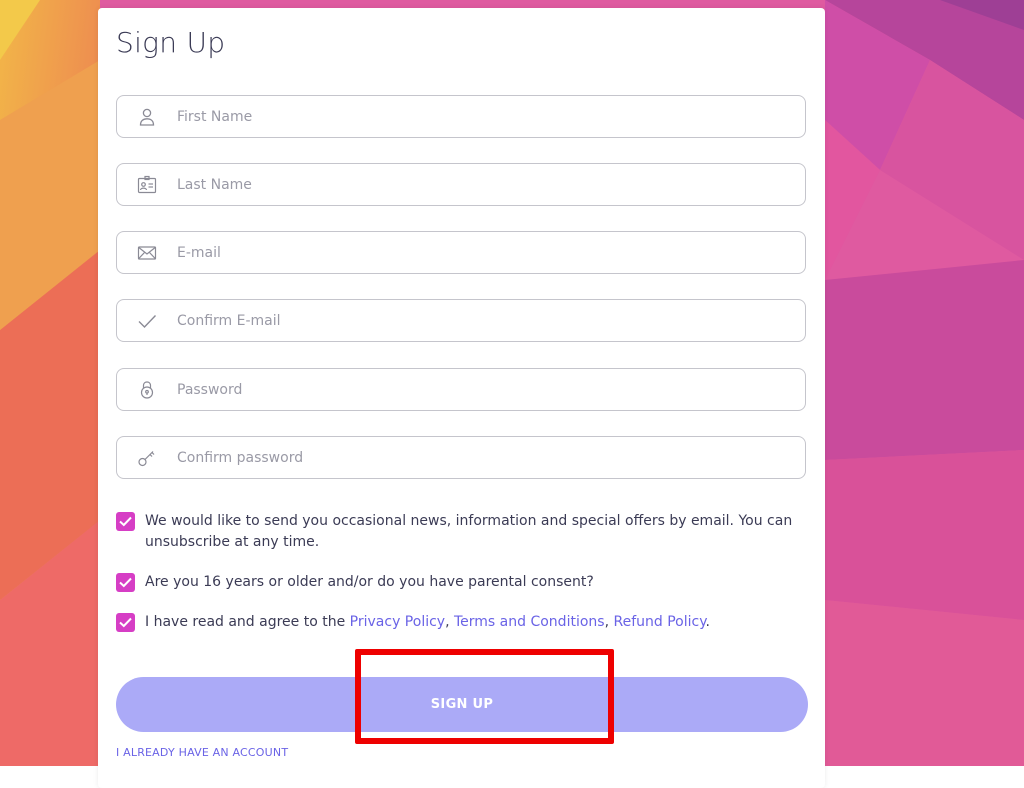 This screenshot has height=788, width=1024. I want to click on policy-agree-prefix: I have read and agree to the, so click(247, 622).